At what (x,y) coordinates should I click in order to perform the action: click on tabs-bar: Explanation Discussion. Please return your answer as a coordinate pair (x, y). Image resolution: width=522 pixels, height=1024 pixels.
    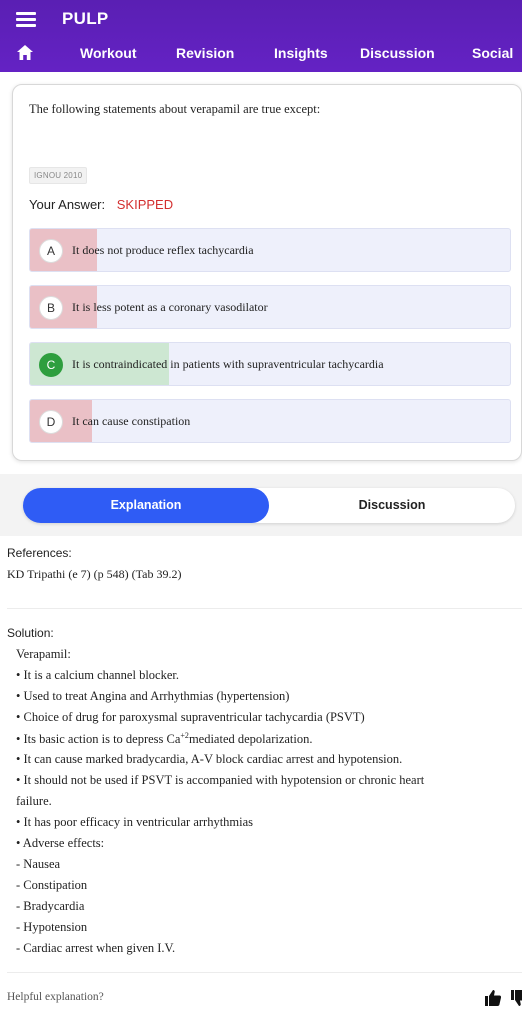
    Looking at the image, I should click on (261, 505).